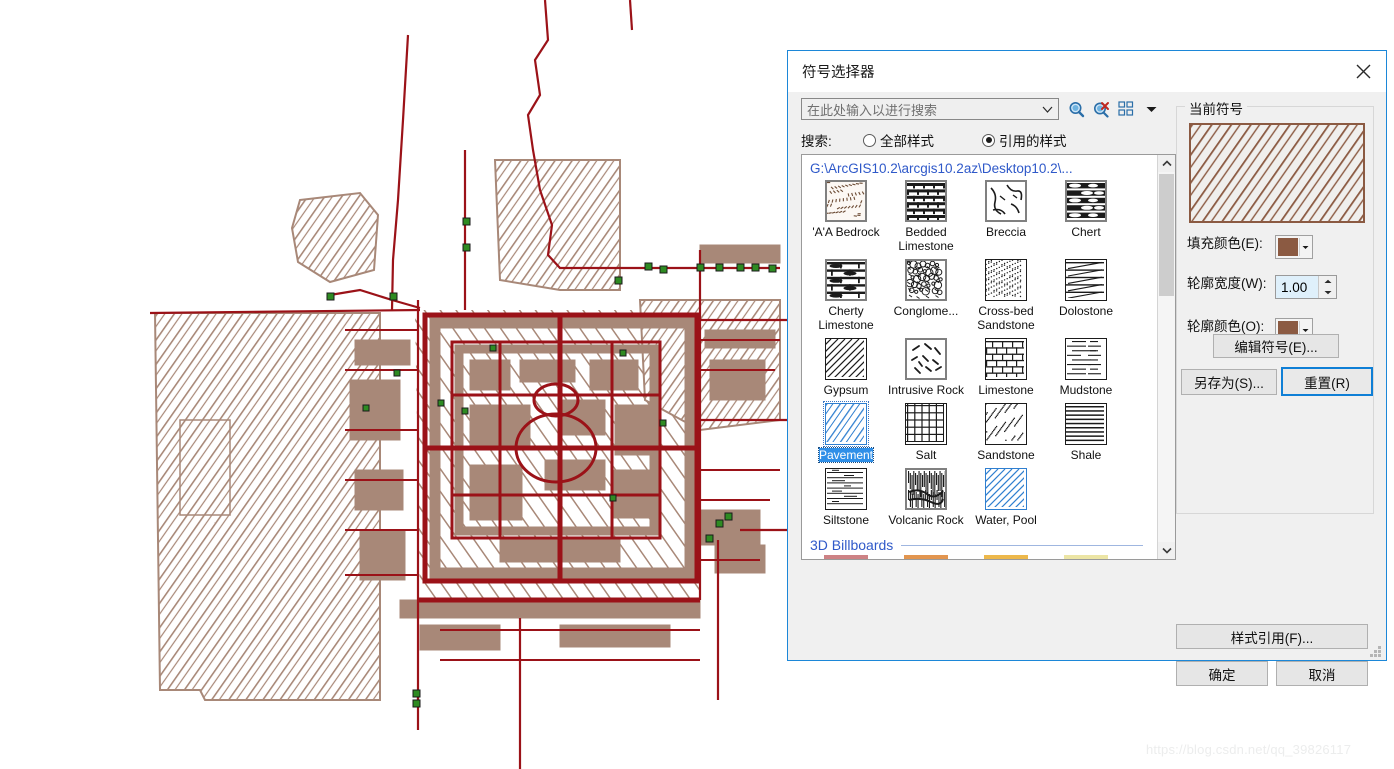  I want to click on symbol-item-shale: Shale, so click(1086, 432).